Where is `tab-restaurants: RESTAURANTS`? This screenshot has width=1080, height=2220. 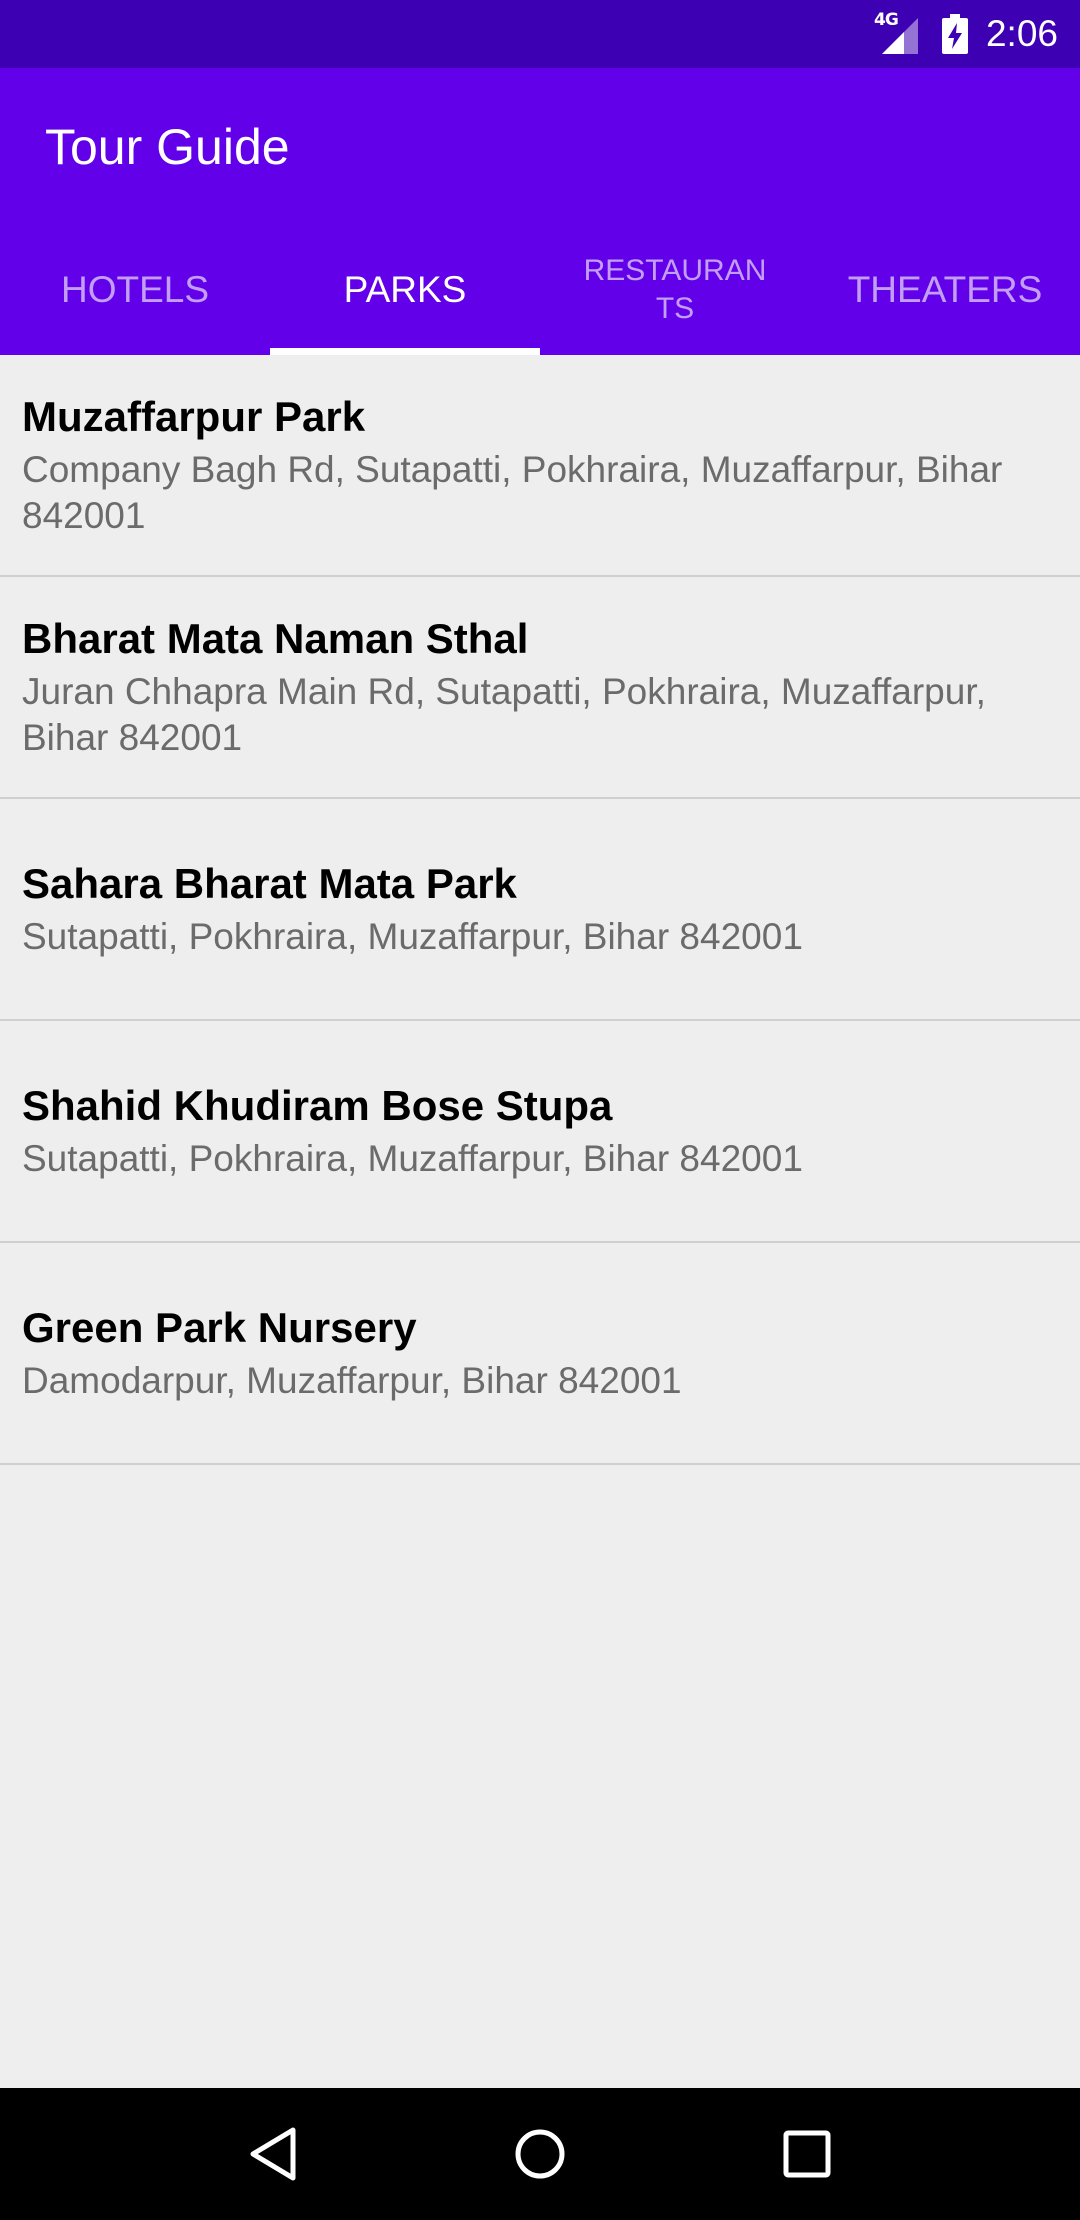 tab-restaurants: RESTAURANTS is located at coordinates (675, 290).